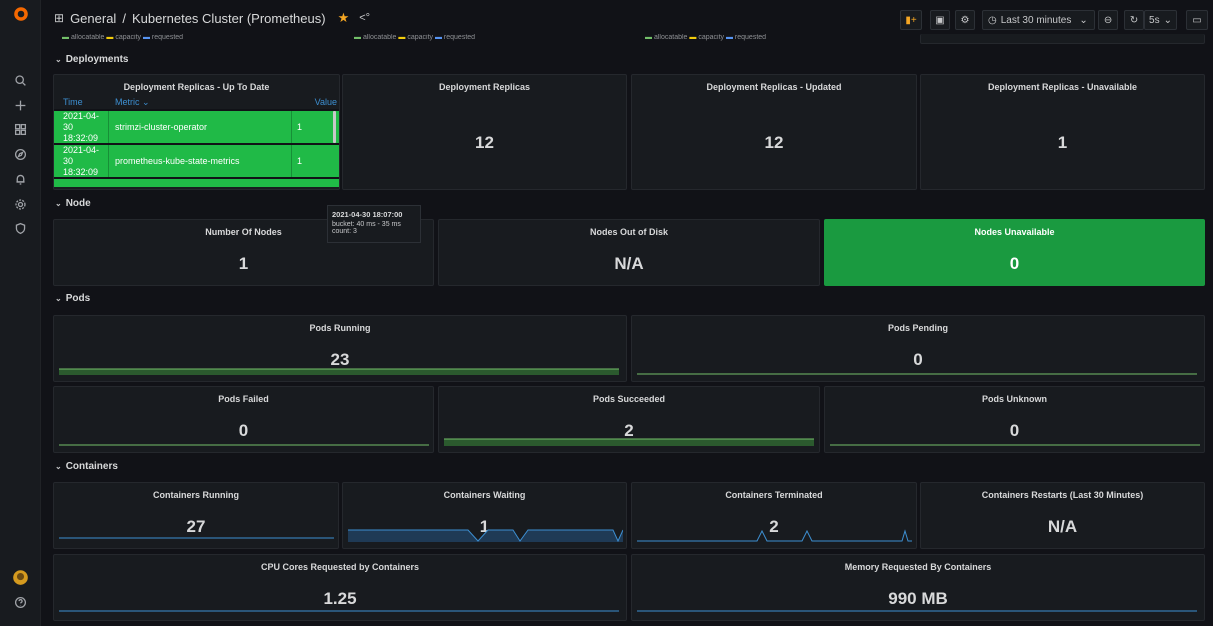  What do you see at coordinates (92, 59) in the screenshot?
I see `row-deployments: ⌄ Deployments` at bounding box center [92, 59].